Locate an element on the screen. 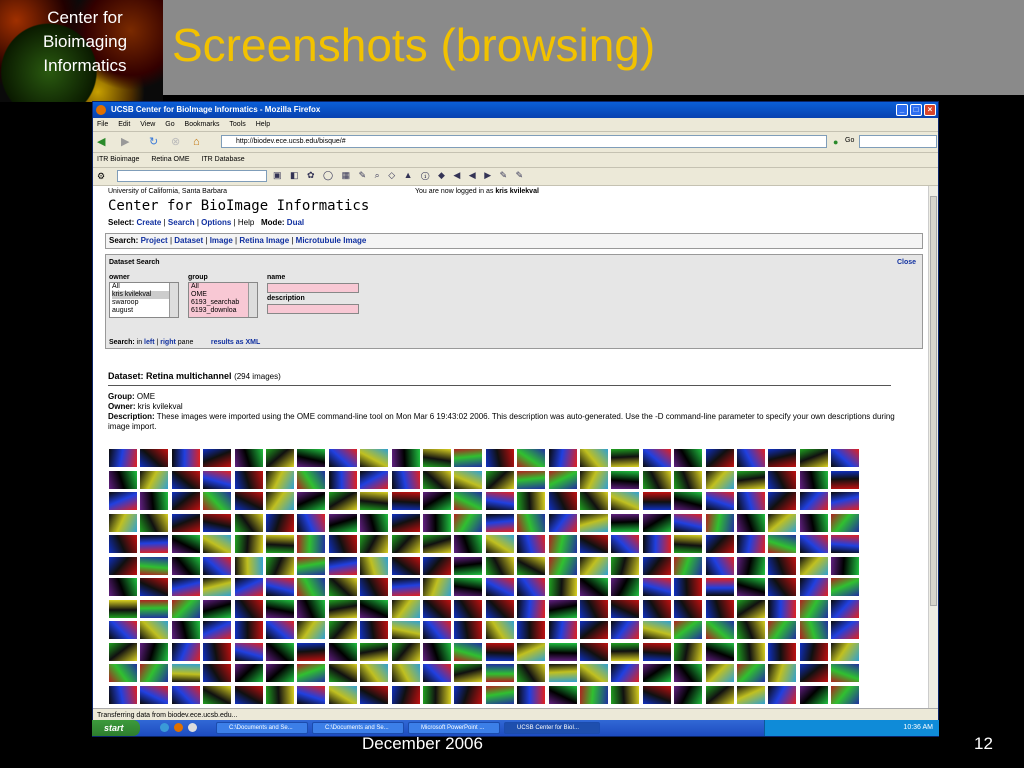 The height and width of the screenshot is (768, 1024). right-pane-link: right is located at coordinates (168, 342).